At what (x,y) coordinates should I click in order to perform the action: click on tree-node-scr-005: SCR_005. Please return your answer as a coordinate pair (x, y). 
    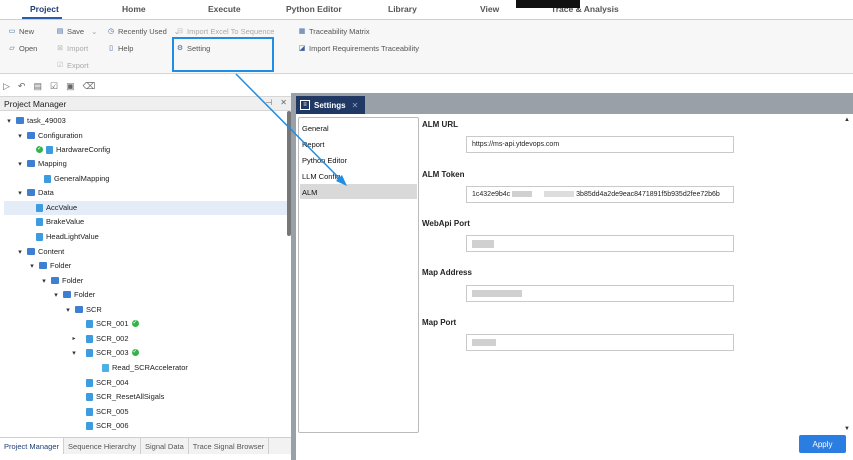
    Looking at the image, I should click on (107, 411).